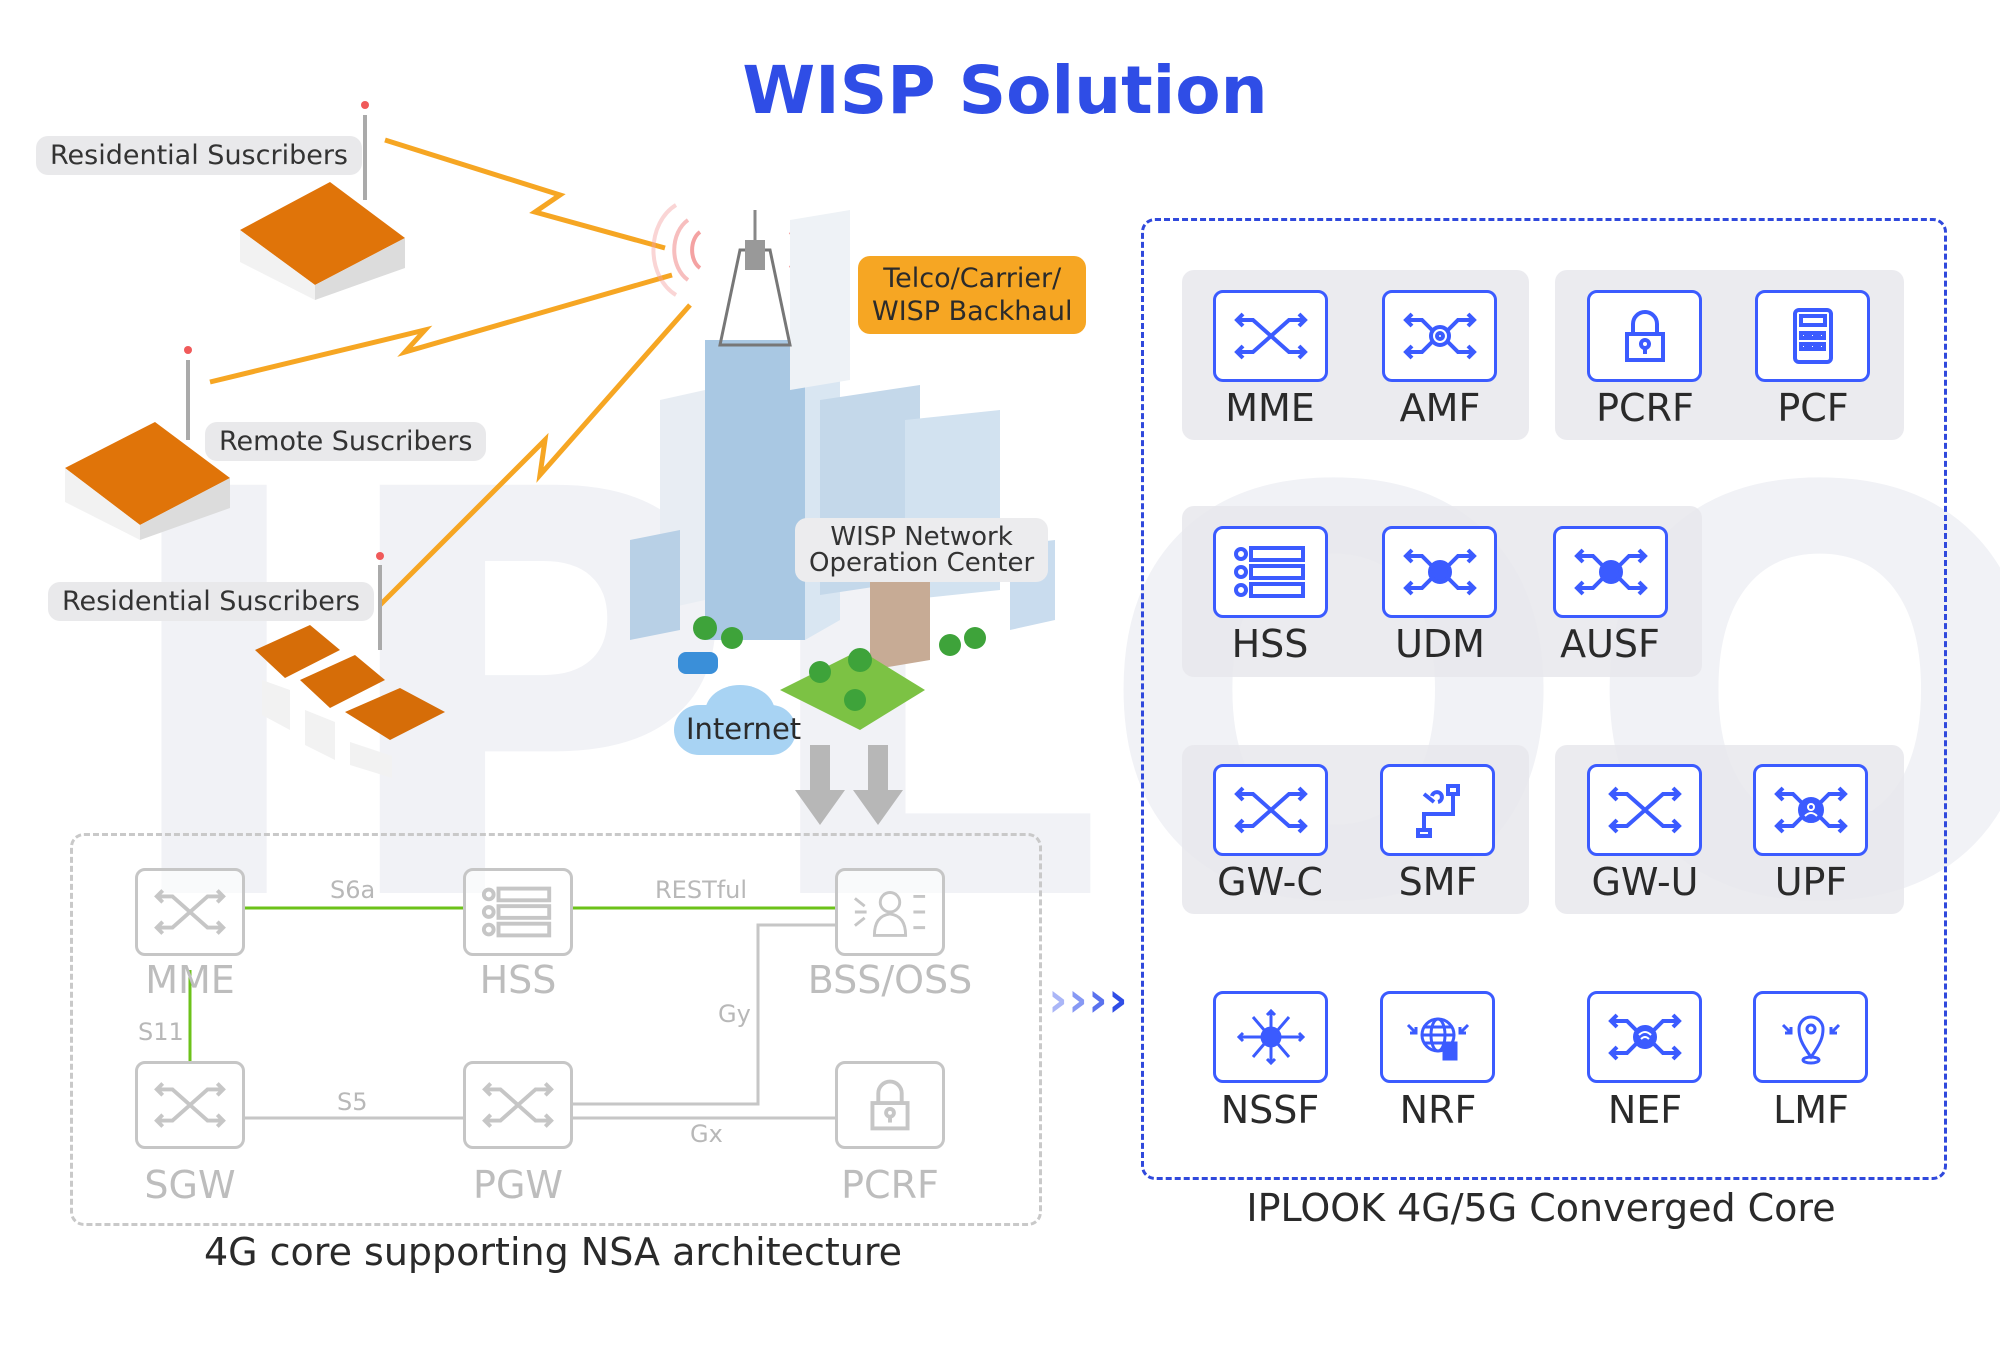 The height and width of the screenshot is (1355, 2000). Describe the element at coordinates (1440, 644) in the screenshot. I see `nf-udm-label: UDM` at that location.